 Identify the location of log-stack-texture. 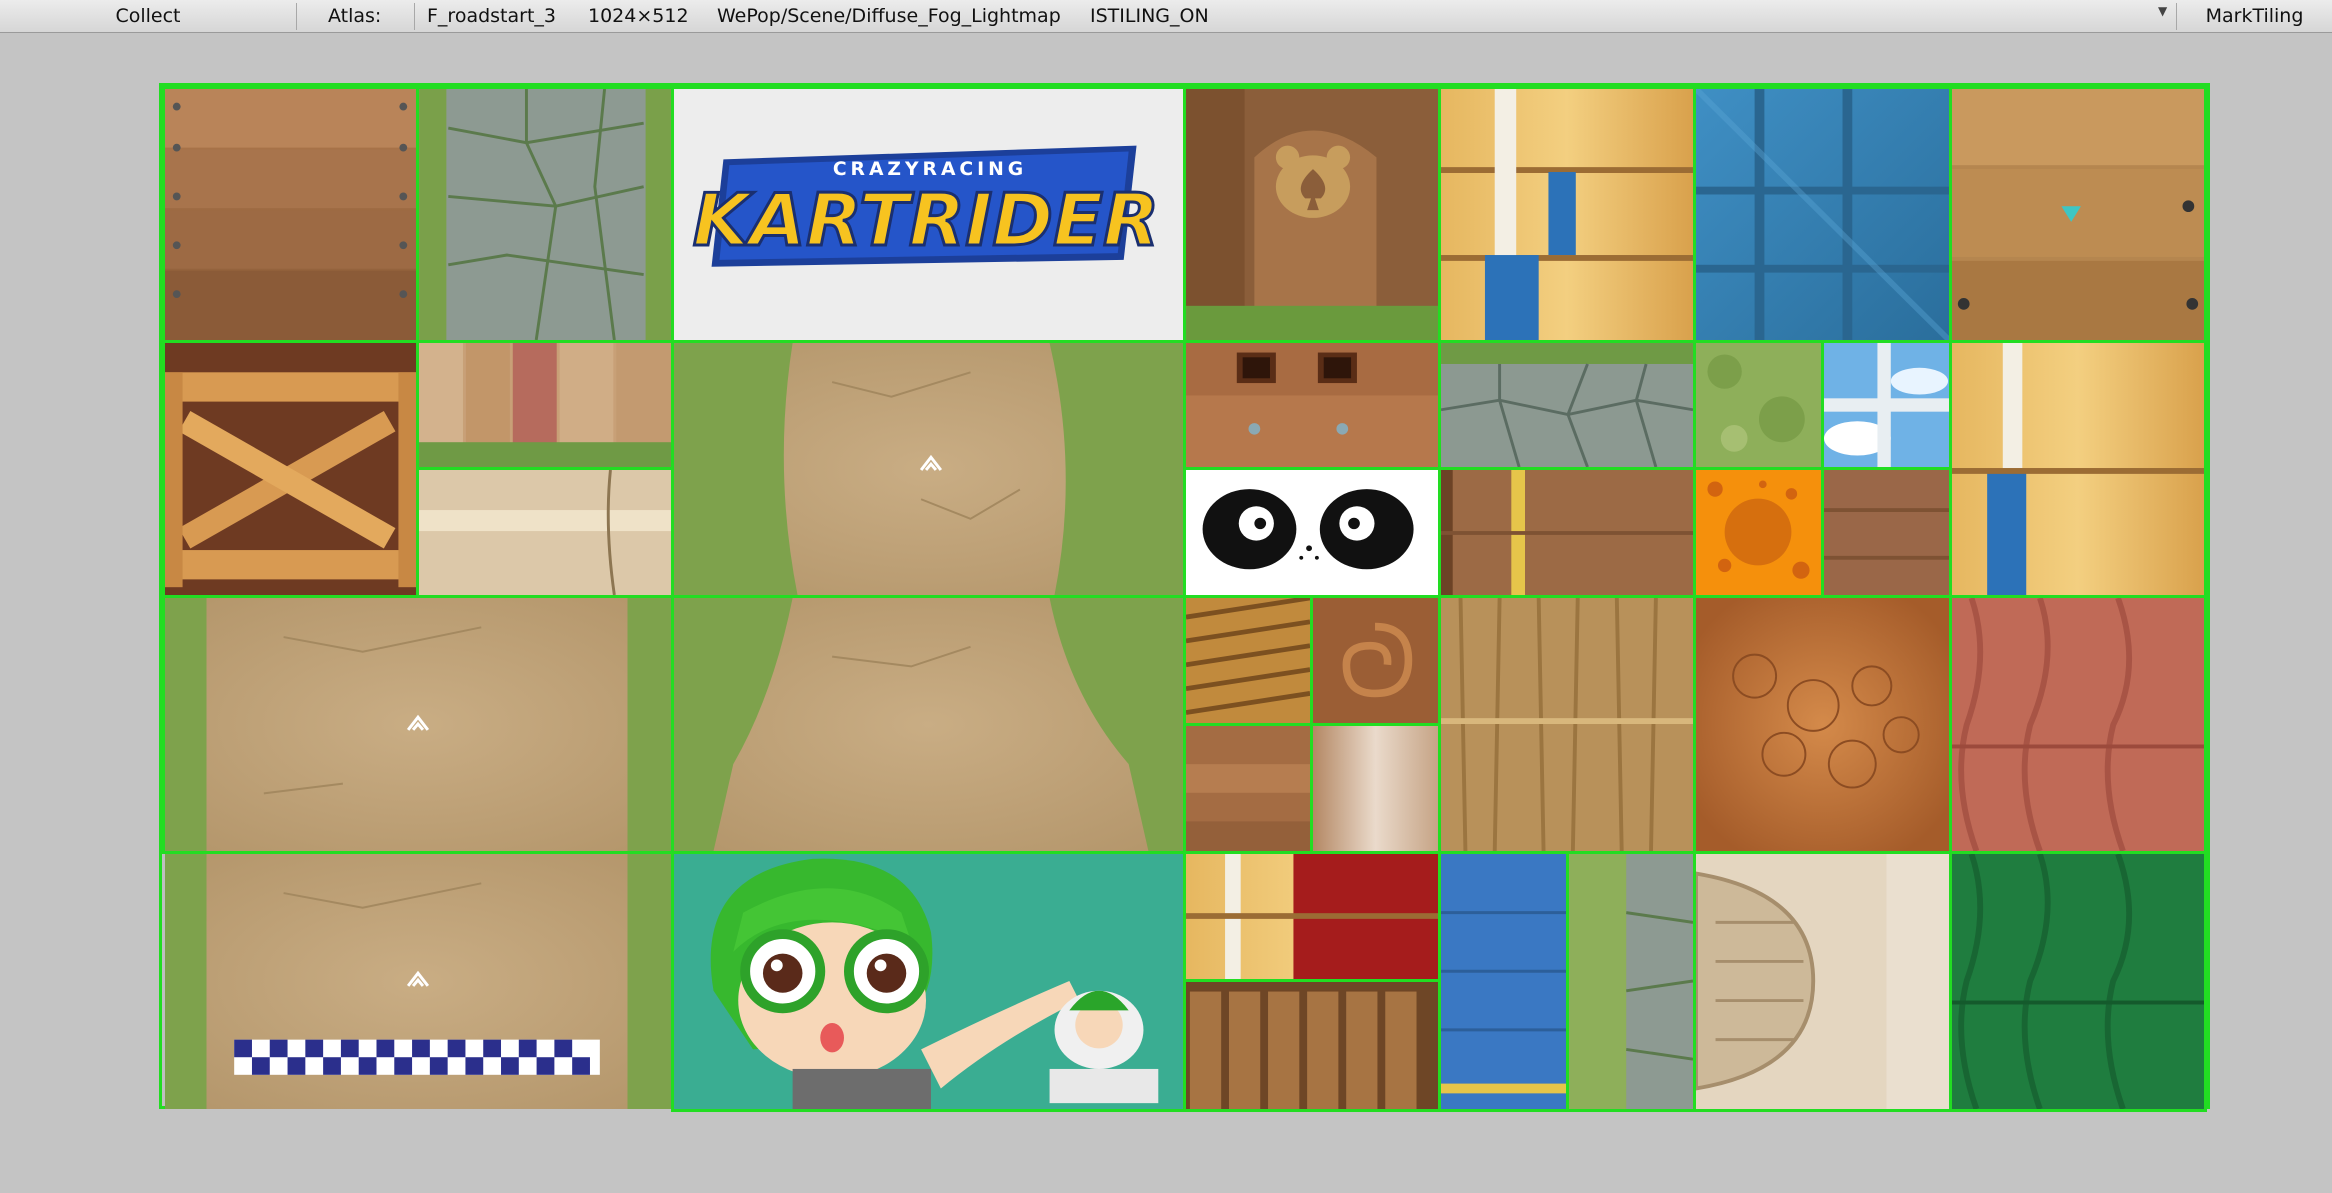
(1567, 214).